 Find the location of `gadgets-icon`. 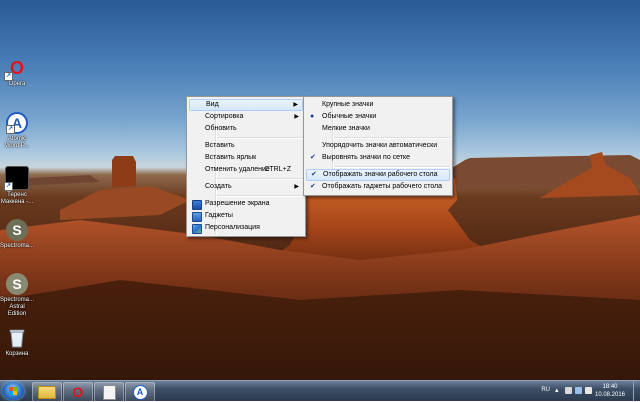

gadgets-icon is located at coordinates (197, 217).